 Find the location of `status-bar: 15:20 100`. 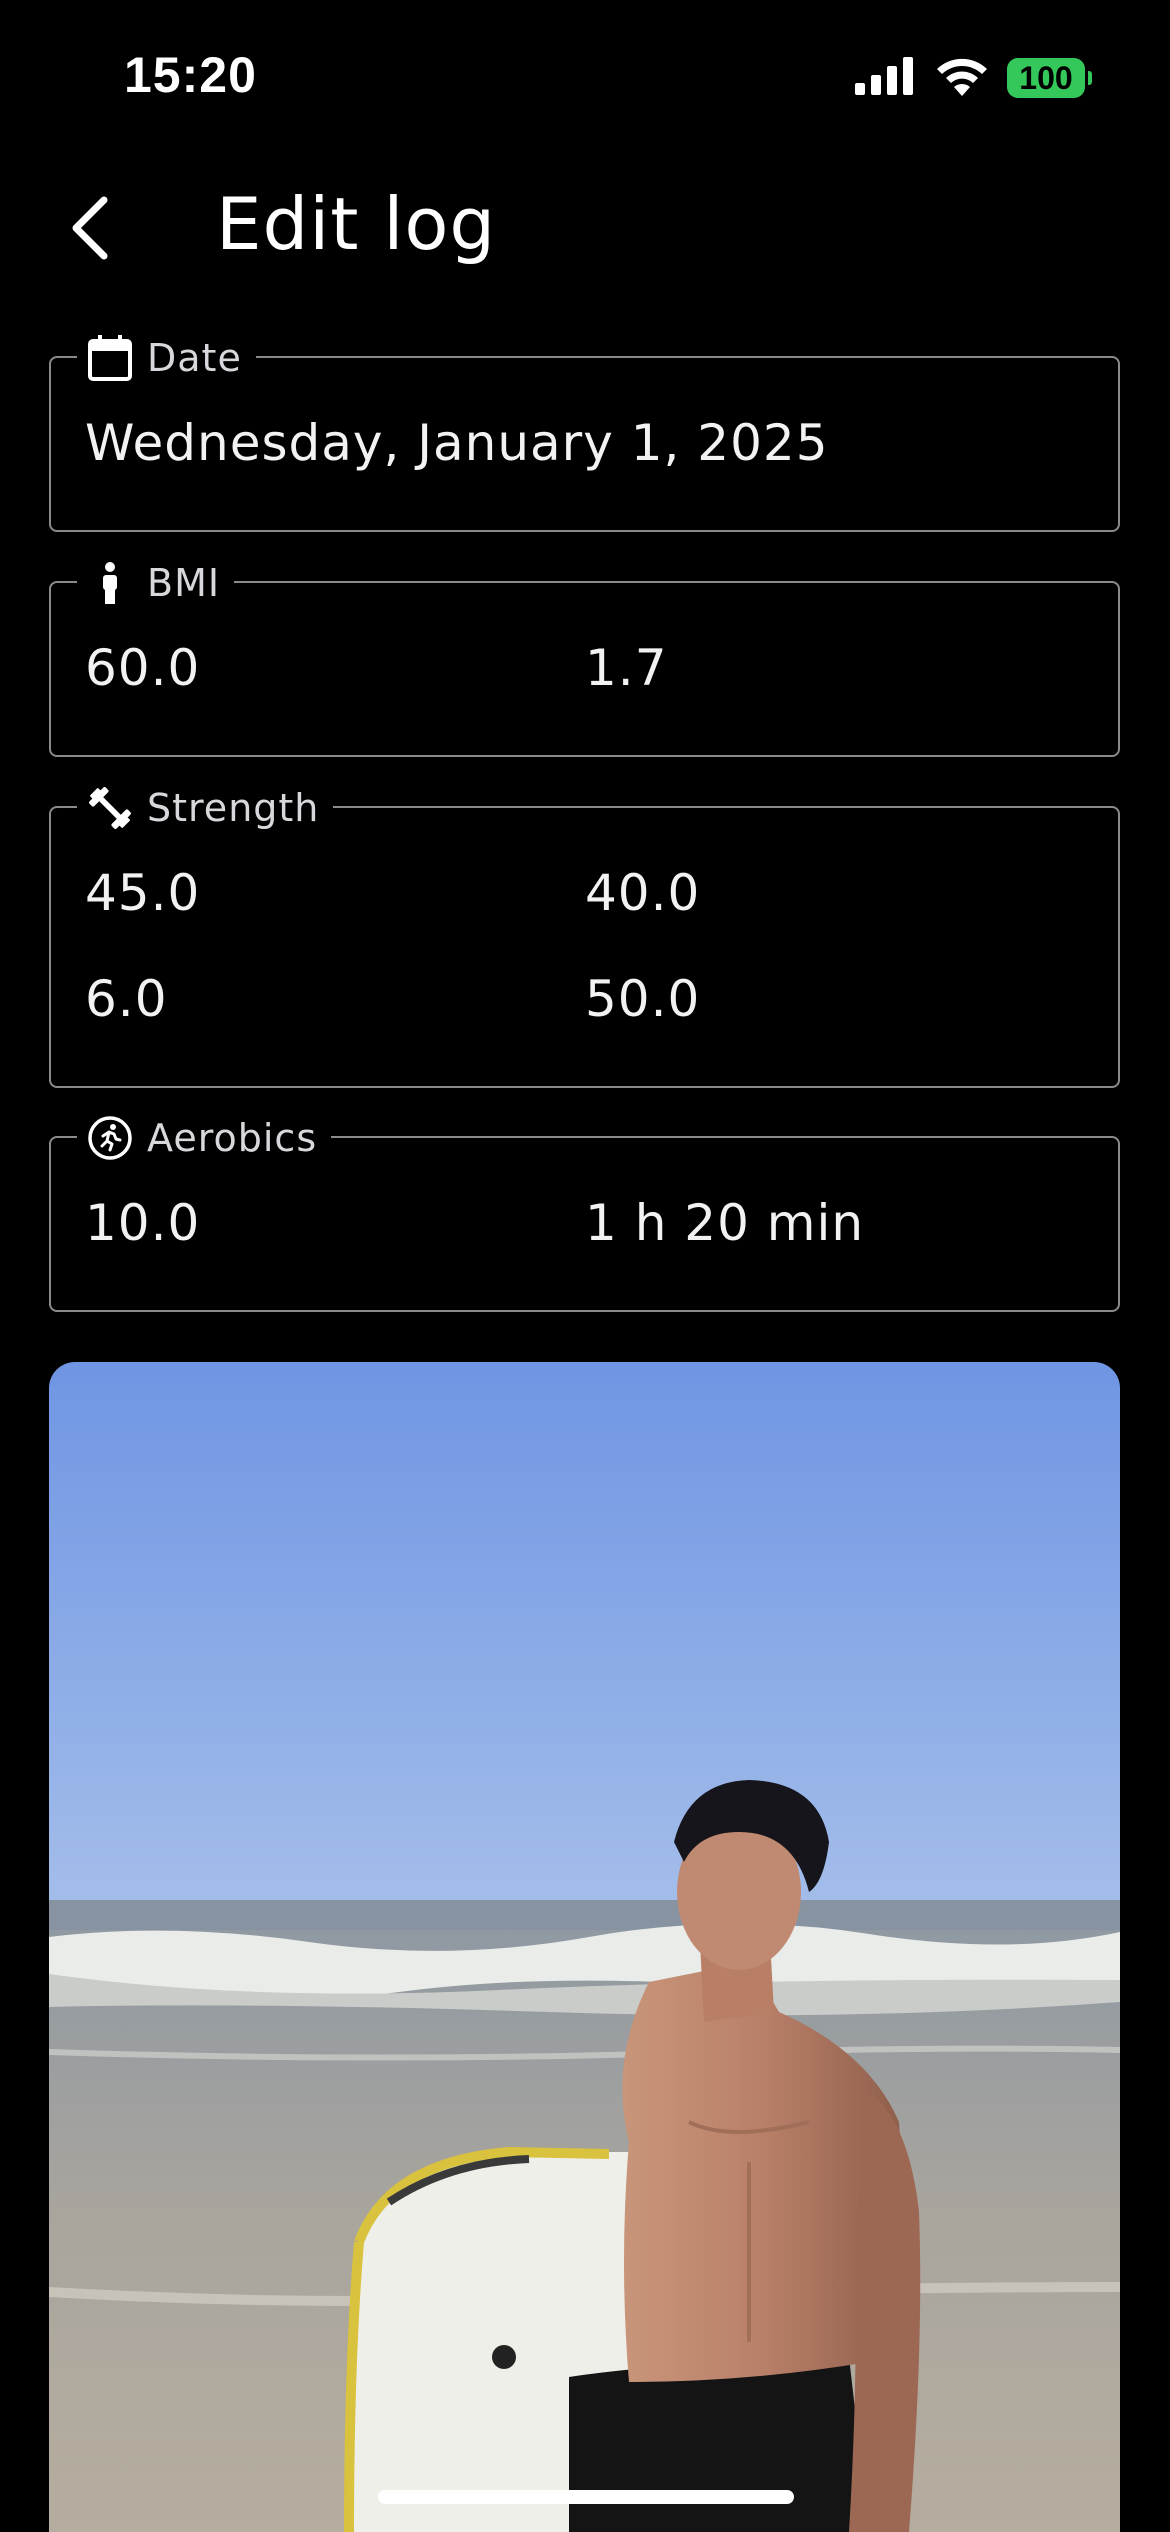

status-bar: 15:20 100 is located at coordinates (585, 75).